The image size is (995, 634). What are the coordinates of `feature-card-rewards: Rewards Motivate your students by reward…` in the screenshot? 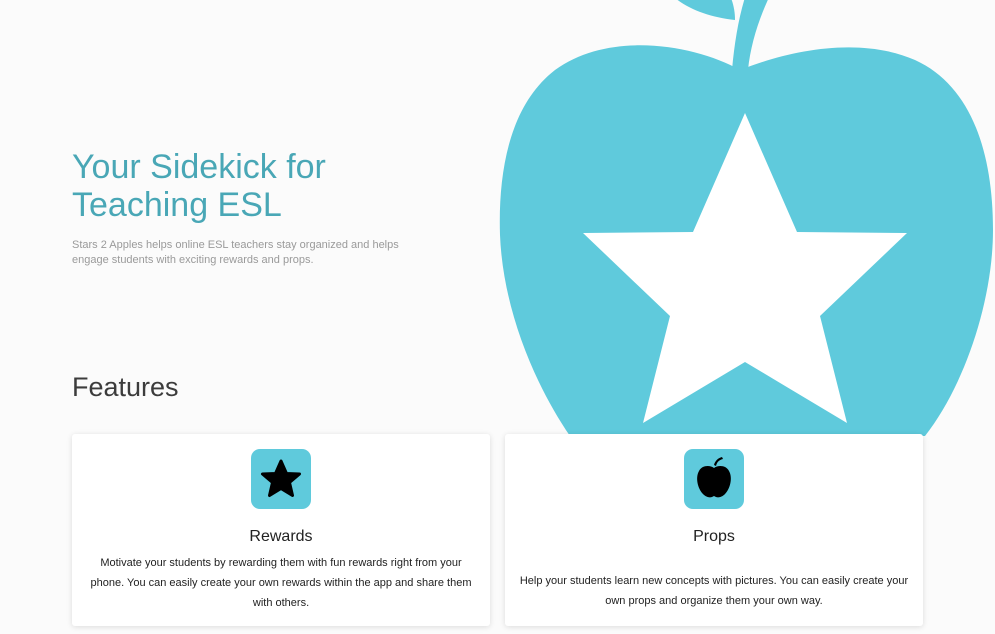 It's located at (281, 530).